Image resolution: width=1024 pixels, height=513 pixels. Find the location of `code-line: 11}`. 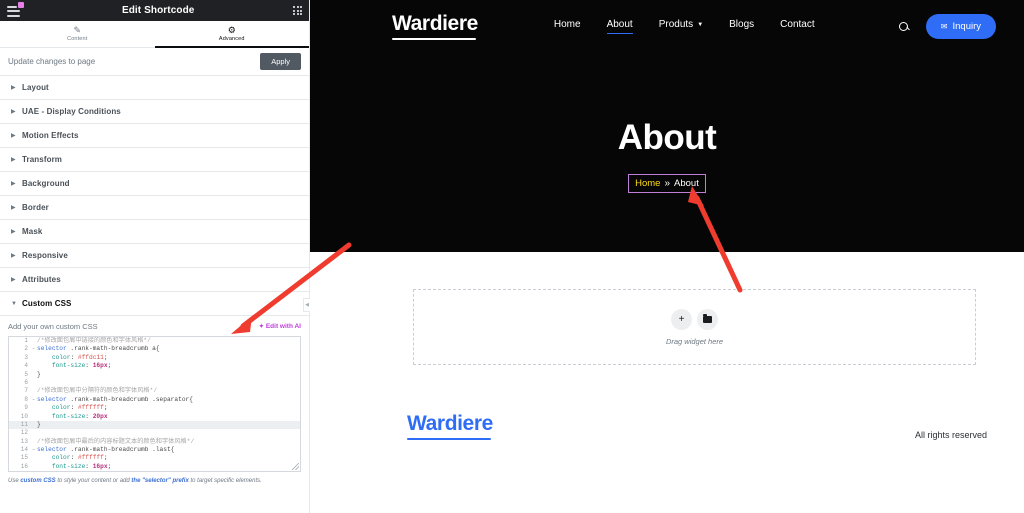

code-line: 11} is located at coordinates (154, 425).